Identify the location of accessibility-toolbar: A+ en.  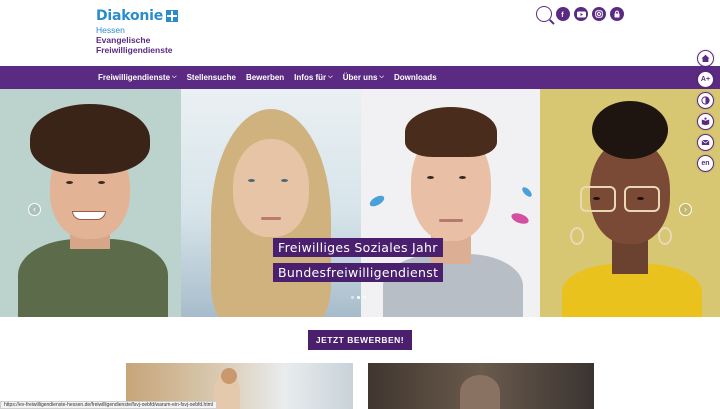
(705, 111).